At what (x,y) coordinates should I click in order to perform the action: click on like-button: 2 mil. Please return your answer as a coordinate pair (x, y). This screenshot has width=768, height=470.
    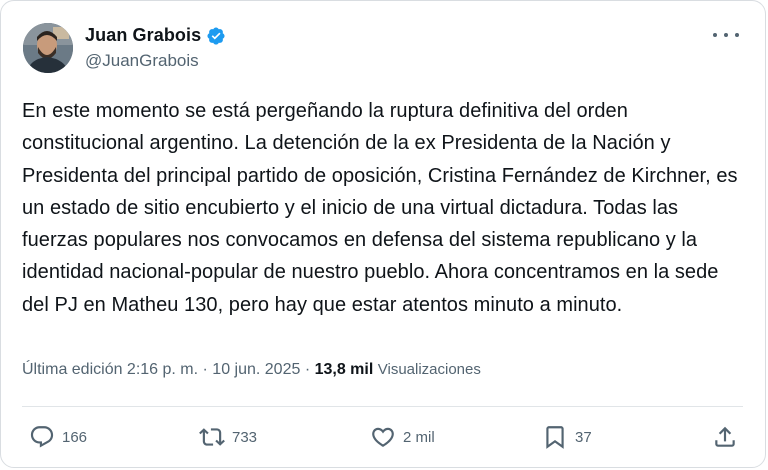
    Looking at the image, I should click on (402, 437).